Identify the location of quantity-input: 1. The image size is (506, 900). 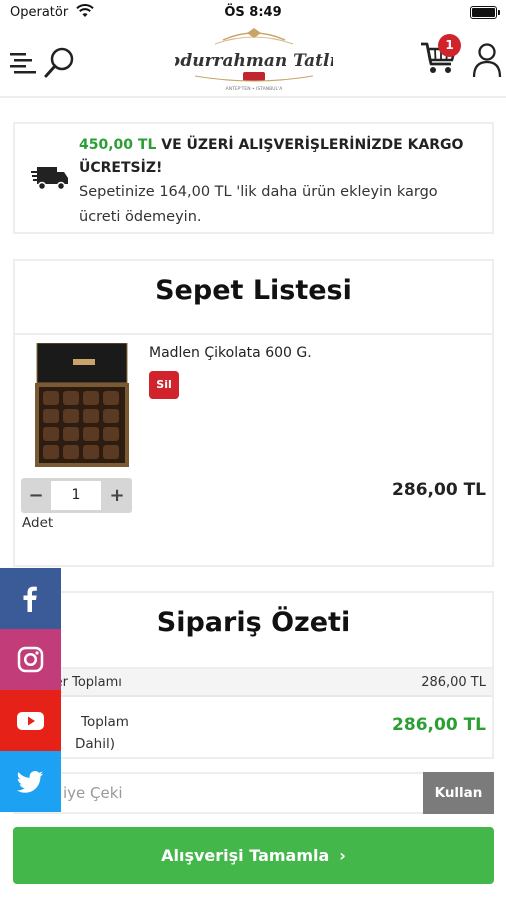
(76, 495).